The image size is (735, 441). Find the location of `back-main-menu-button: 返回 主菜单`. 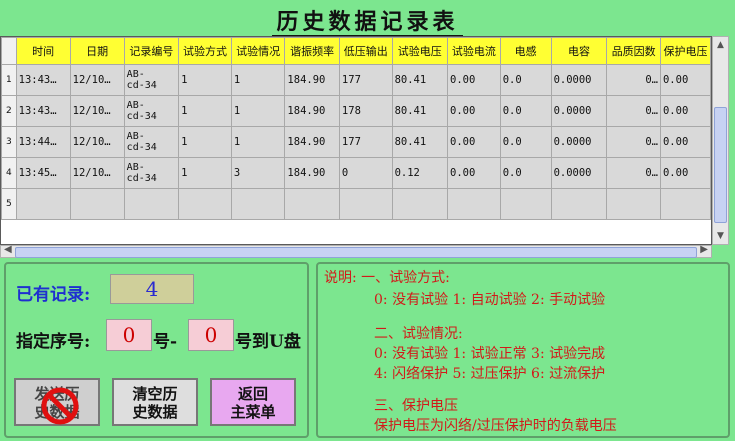

back-main-menu-button: 返回 主菜单 is located at coordinates (253, 402).